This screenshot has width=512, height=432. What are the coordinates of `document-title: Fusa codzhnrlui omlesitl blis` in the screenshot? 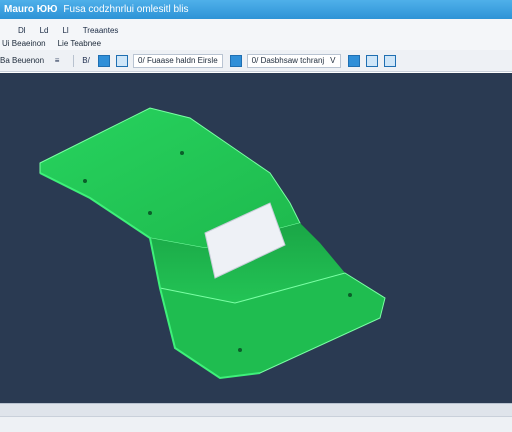 It's located at (126, 9).